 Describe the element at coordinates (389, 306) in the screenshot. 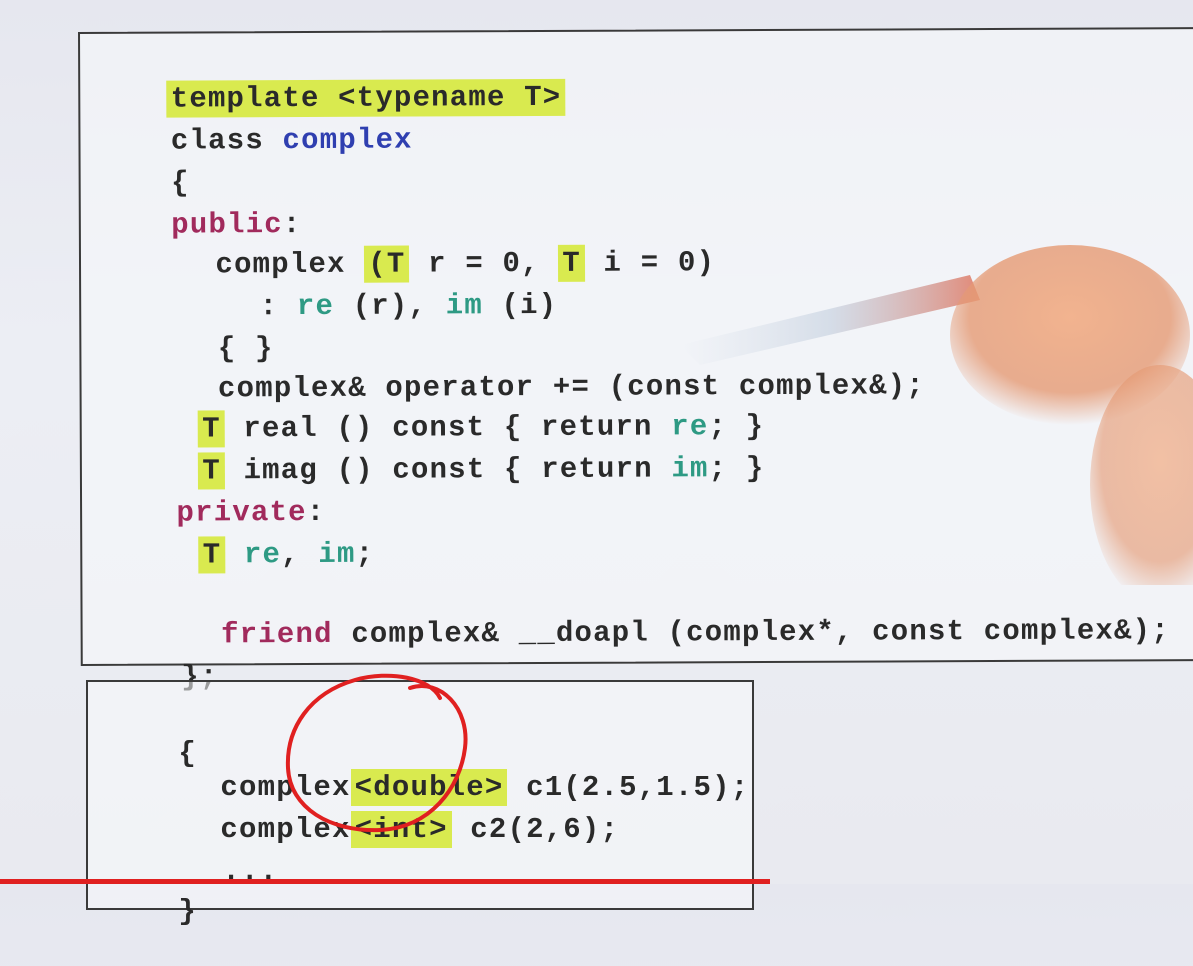

I see `init-r: (r),` at that location.